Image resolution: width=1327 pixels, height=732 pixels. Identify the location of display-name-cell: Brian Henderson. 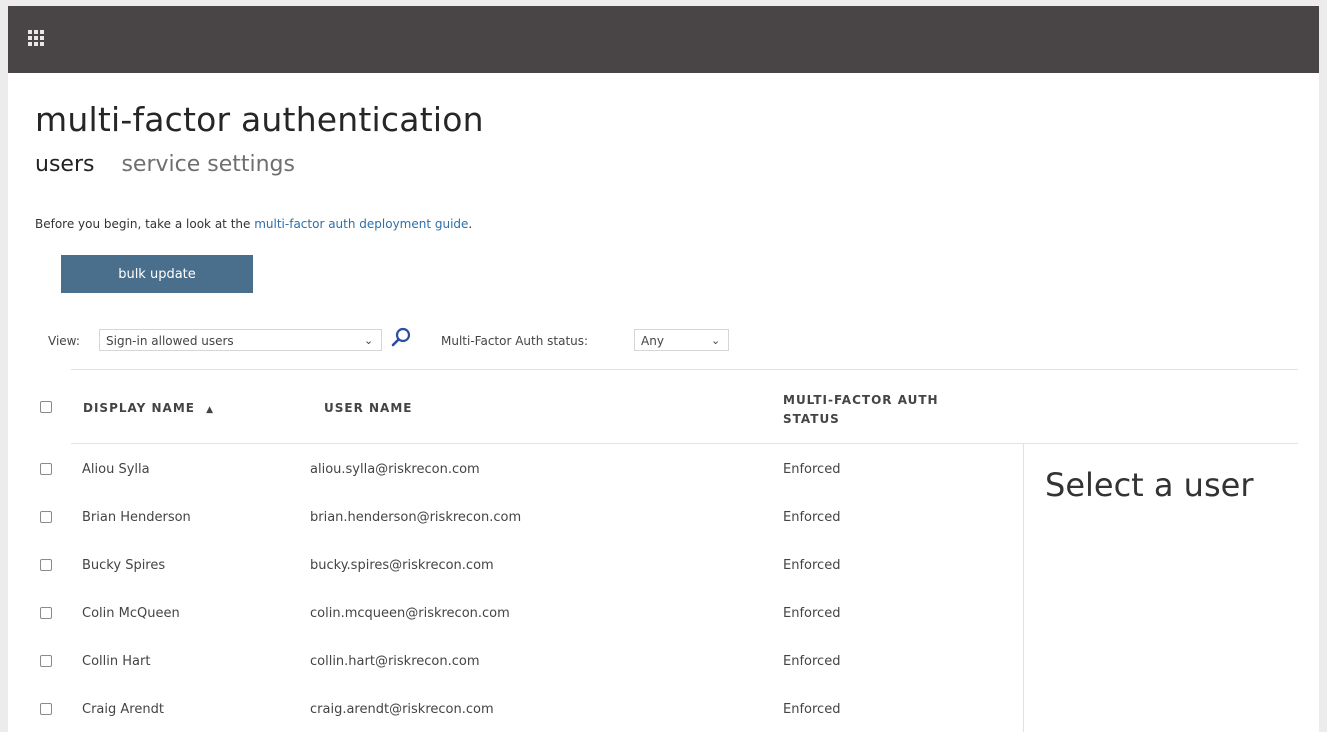
(136, 517).